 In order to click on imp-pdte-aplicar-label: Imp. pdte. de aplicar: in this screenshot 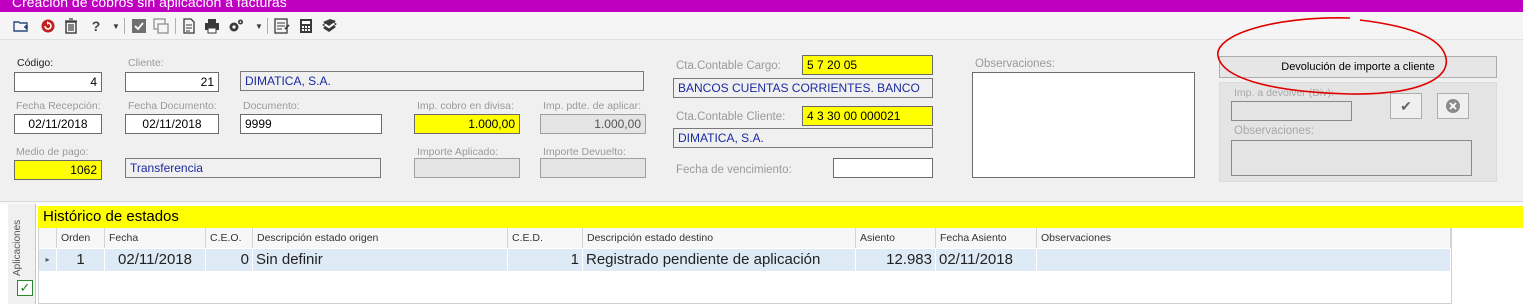, I will do `click(592, 106)`.